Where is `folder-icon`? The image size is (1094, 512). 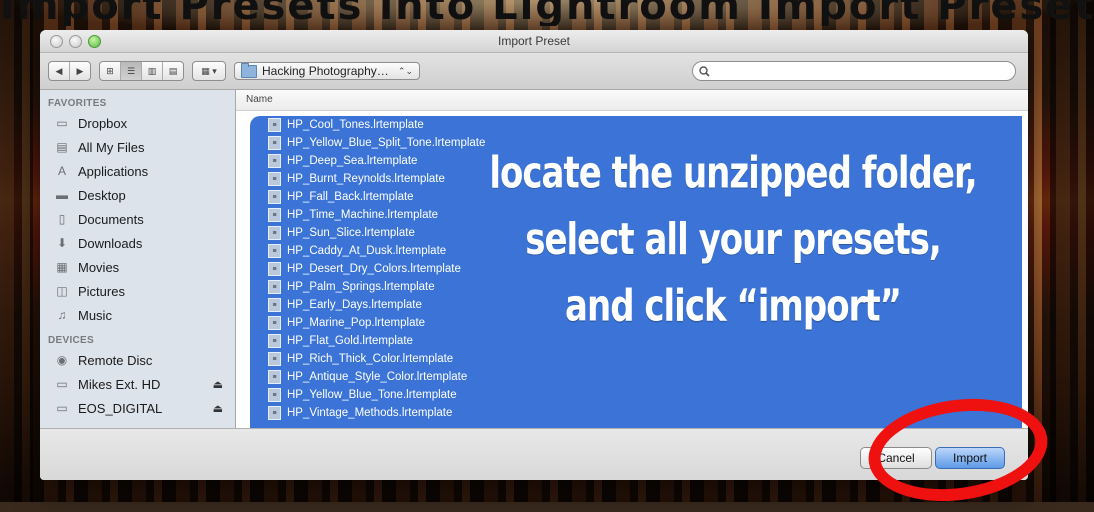 folder-icon is located at coordinates (249, 70).